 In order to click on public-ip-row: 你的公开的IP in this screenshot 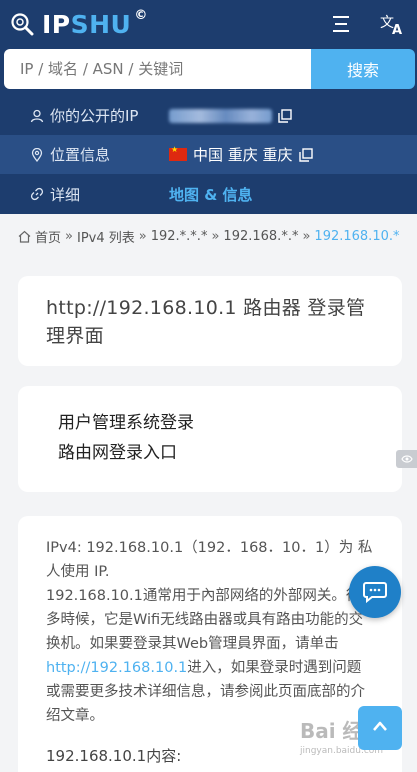, I will do `click(208, 115)`.